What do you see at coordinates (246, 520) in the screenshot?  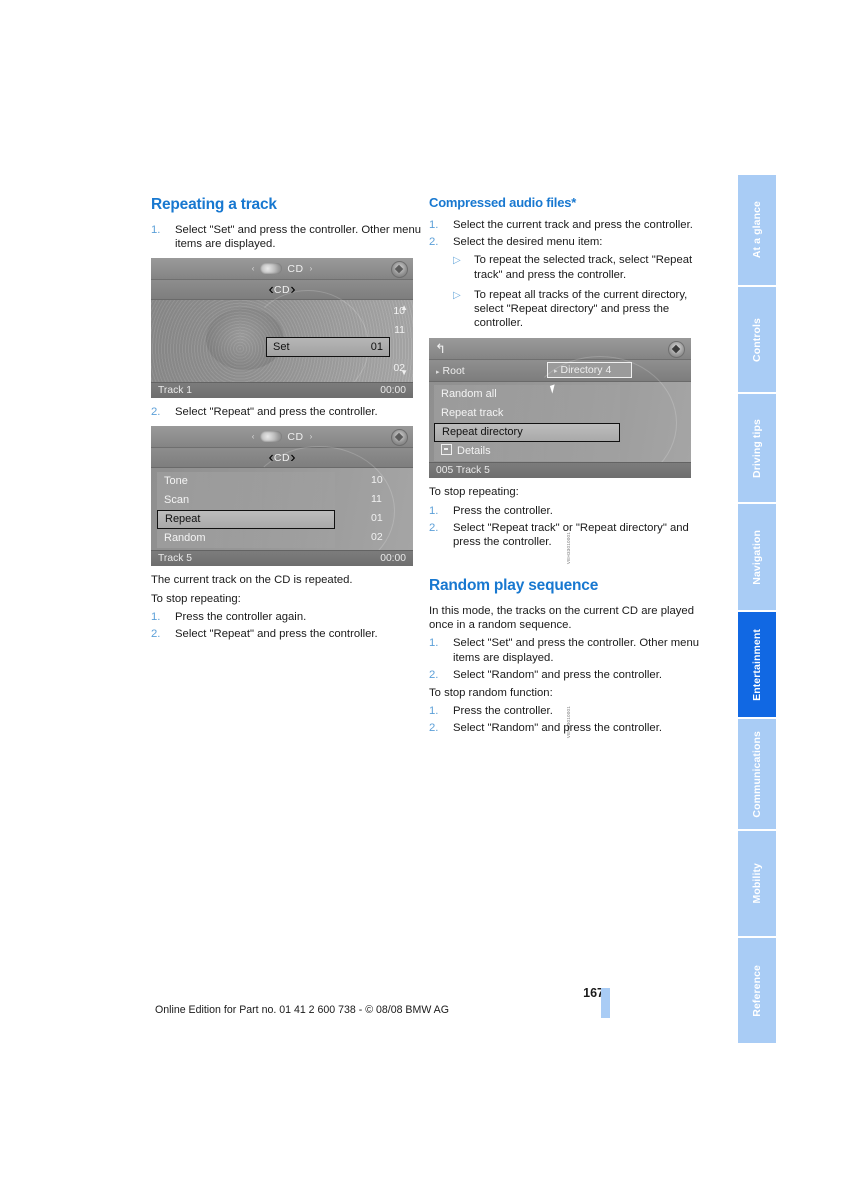 I see `menu-item-repeat: Repeat` at bounding box center [246, 520].